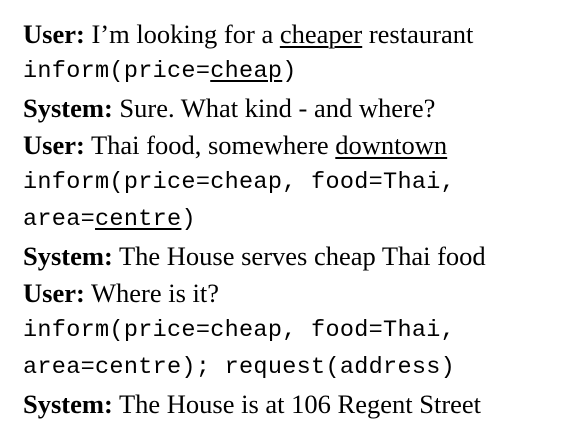  What do you see at coordinates (321, 34) in the screenshot?
I see `underlined-span: cheaper` at bounding box center [321, 34].